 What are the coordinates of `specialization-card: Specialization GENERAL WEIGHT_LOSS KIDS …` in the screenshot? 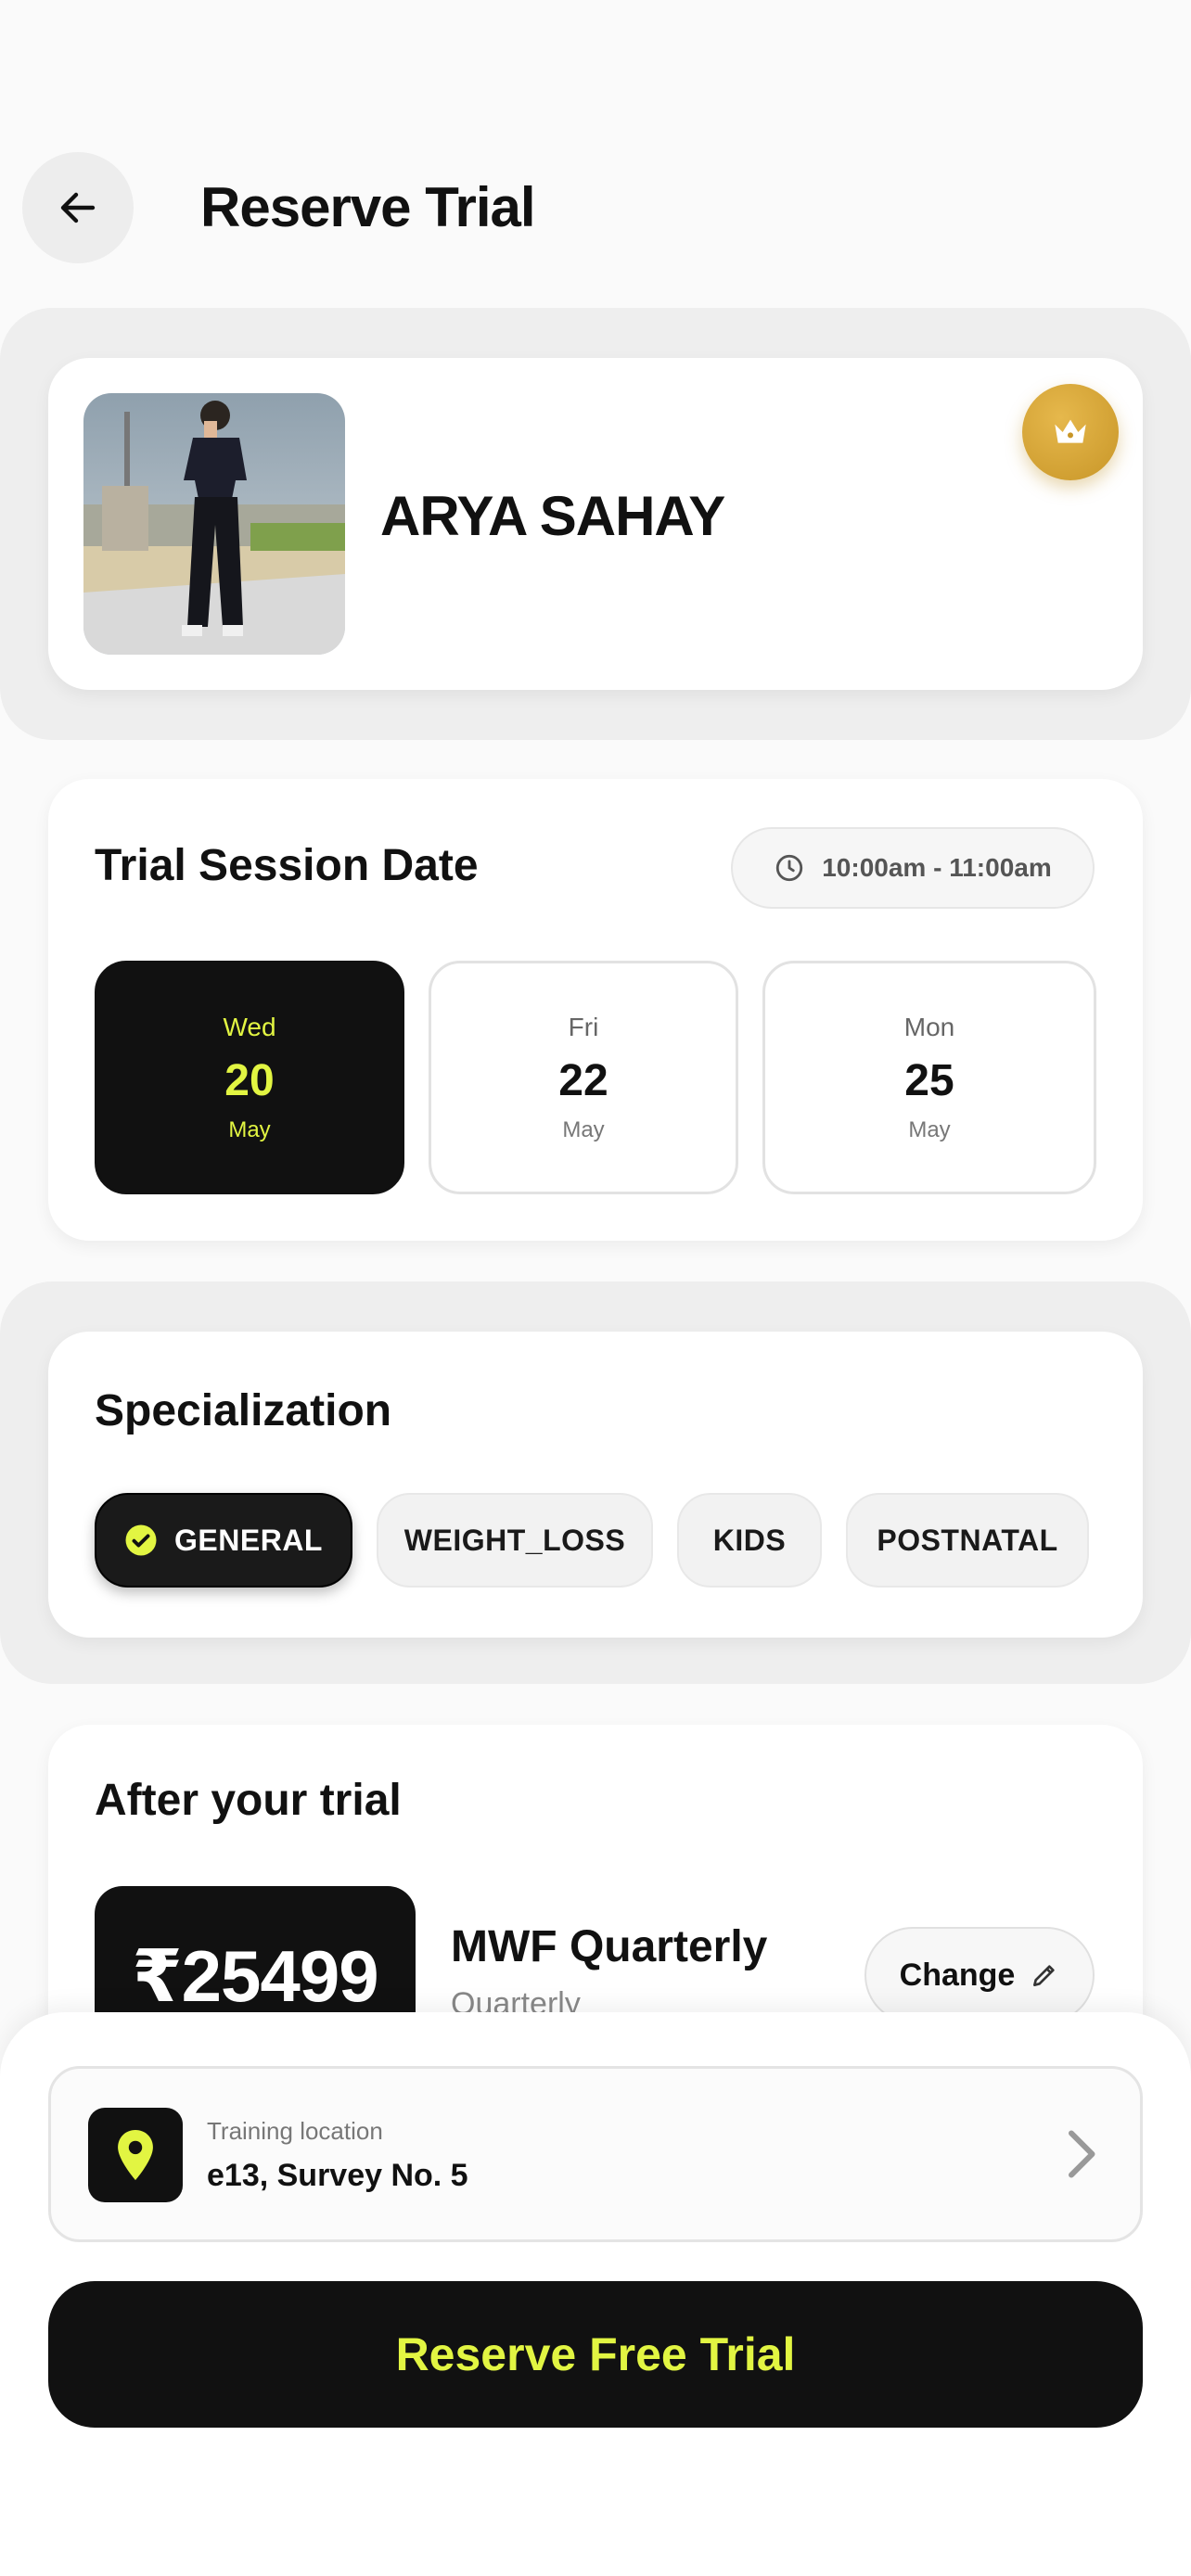 It's located at (595, 1485).